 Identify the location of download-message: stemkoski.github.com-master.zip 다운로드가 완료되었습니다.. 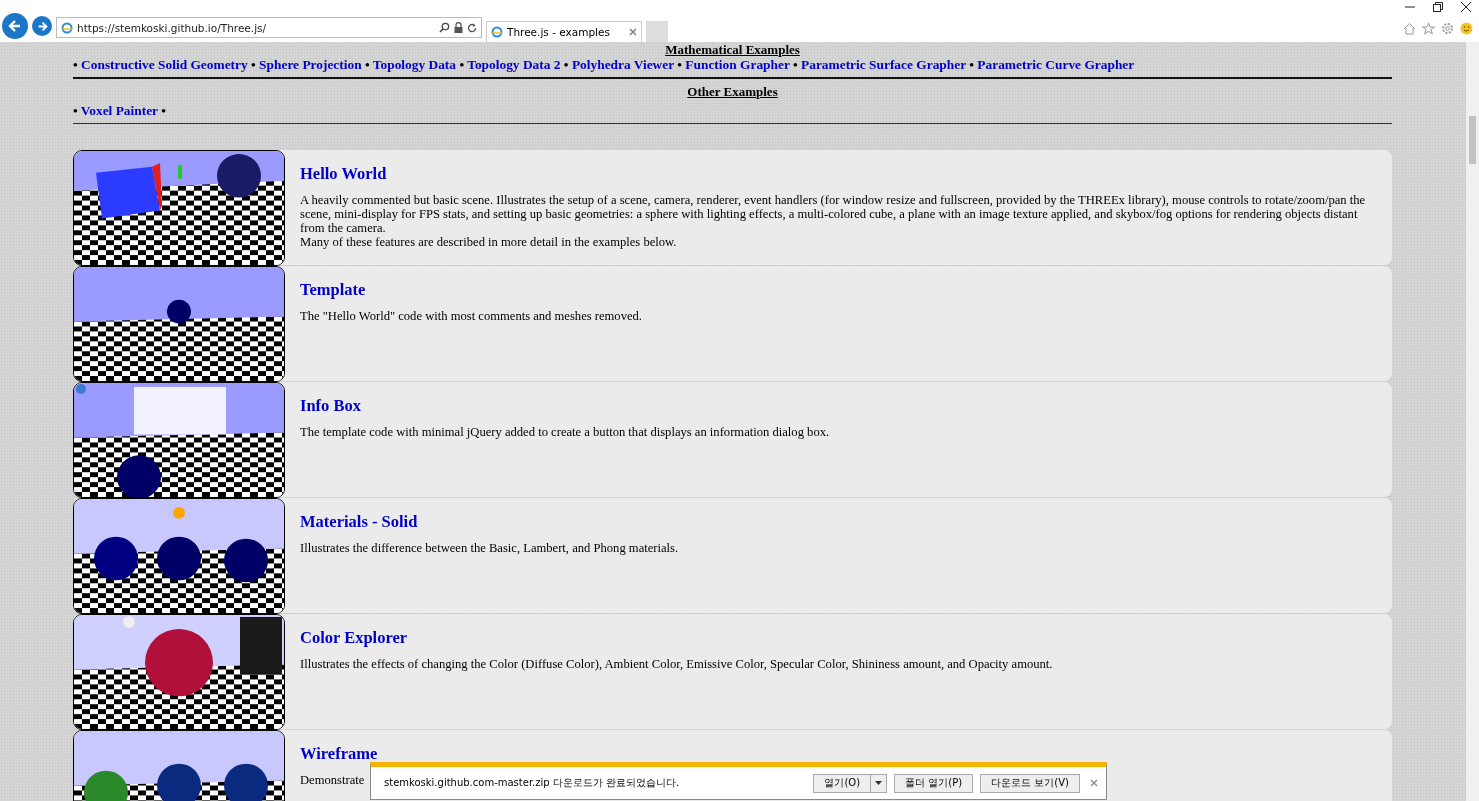
(532, 783).